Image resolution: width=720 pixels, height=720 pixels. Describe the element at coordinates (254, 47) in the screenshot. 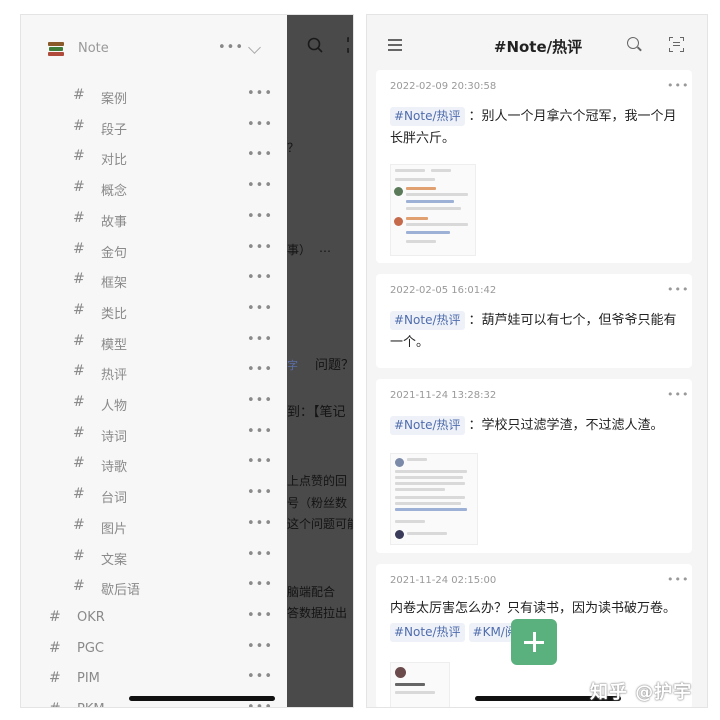

I see `chevron-down-icon` at that location.